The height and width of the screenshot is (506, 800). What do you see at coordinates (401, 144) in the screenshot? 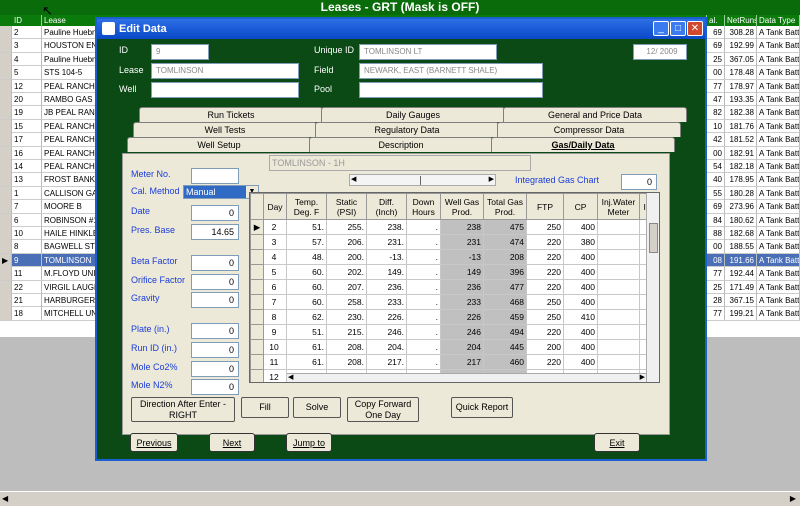
I see `tab-description: Description` at bounding box center [401, 144].